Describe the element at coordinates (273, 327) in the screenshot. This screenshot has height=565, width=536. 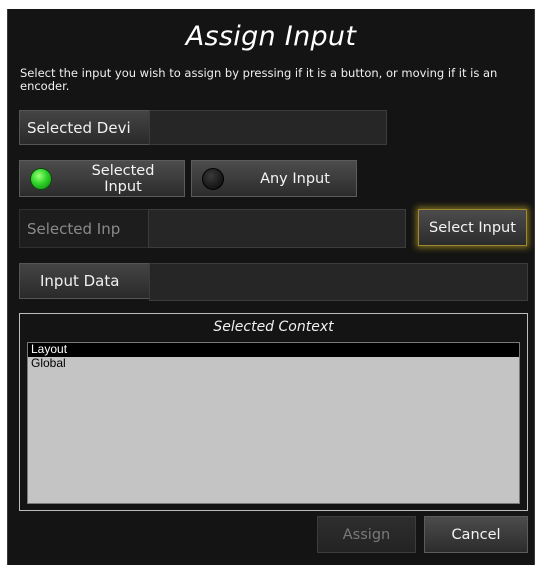
I see `context-title: Selected Context` at that location.